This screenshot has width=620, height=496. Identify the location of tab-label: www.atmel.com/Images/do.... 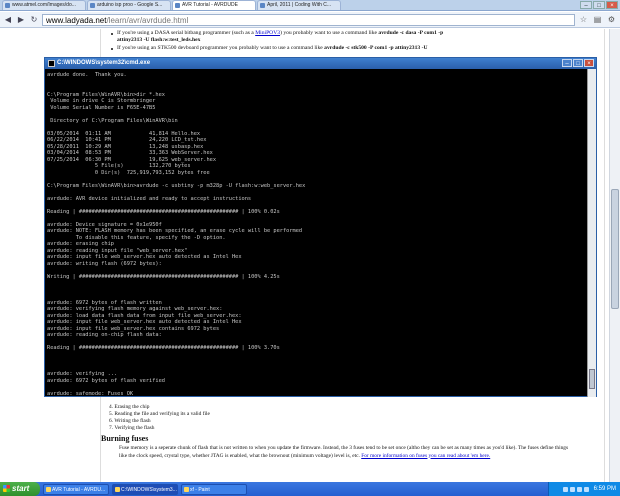
(44, 5).